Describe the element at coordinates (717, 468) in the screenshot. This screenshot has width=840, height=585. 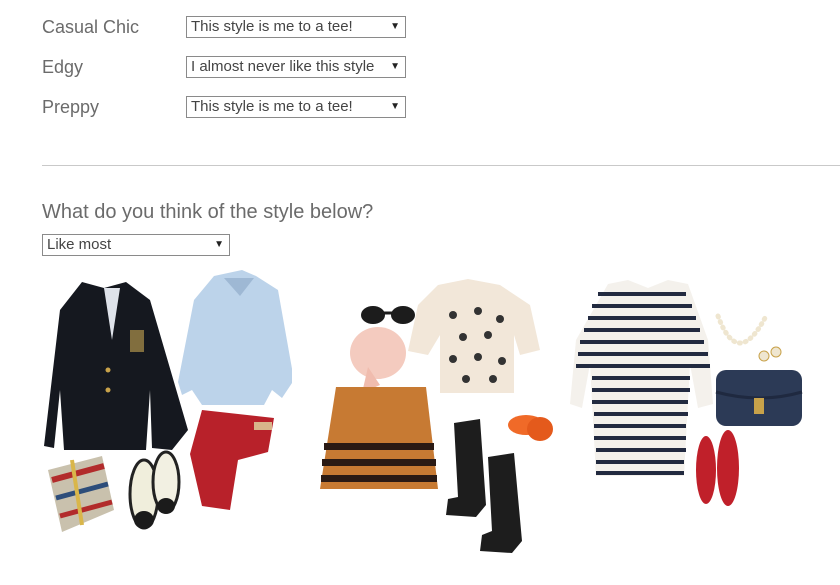
I see `red-flats-image` at that location.